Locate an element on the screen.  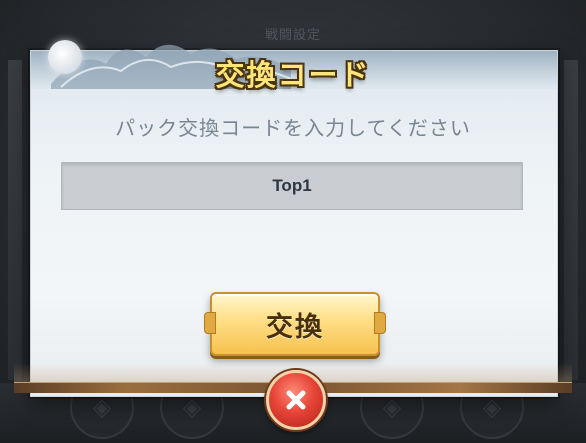
close-button is located at coordinates (296, 400).